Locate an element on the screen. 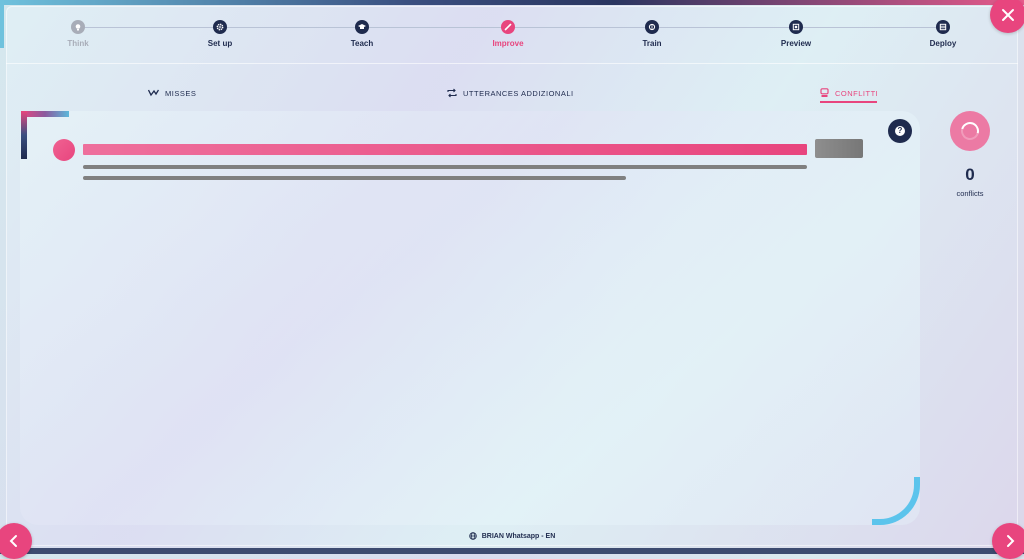  close-button is located at coordinates (1007, 16).